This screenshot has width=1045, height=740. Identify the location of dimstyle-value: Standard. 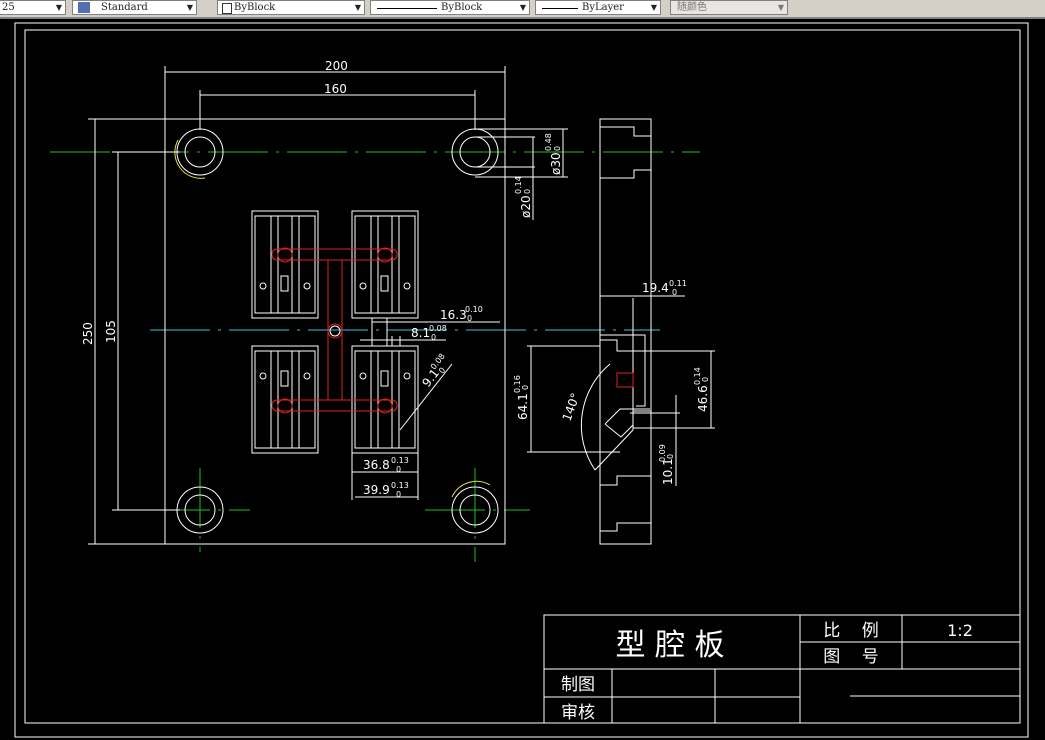
(124, 7).